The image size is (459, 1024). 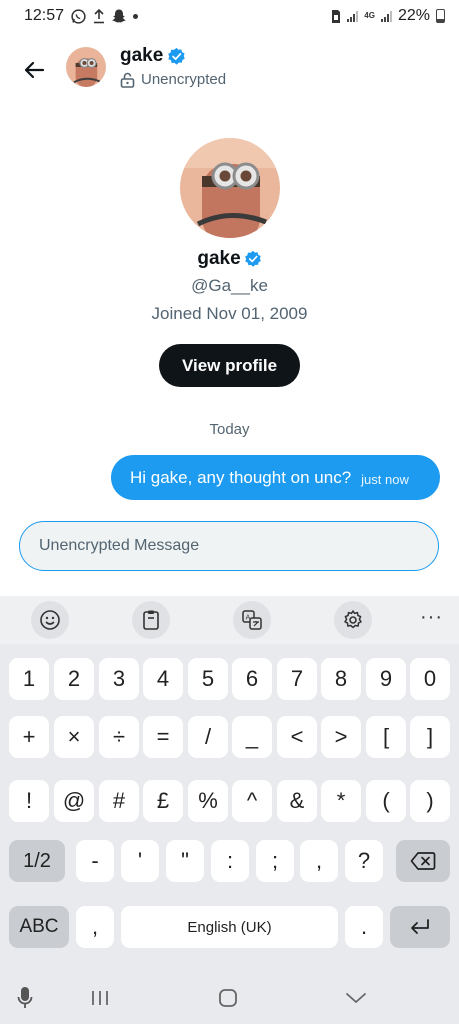 I want to click on key-1: 1, so click(x=29, y=679).